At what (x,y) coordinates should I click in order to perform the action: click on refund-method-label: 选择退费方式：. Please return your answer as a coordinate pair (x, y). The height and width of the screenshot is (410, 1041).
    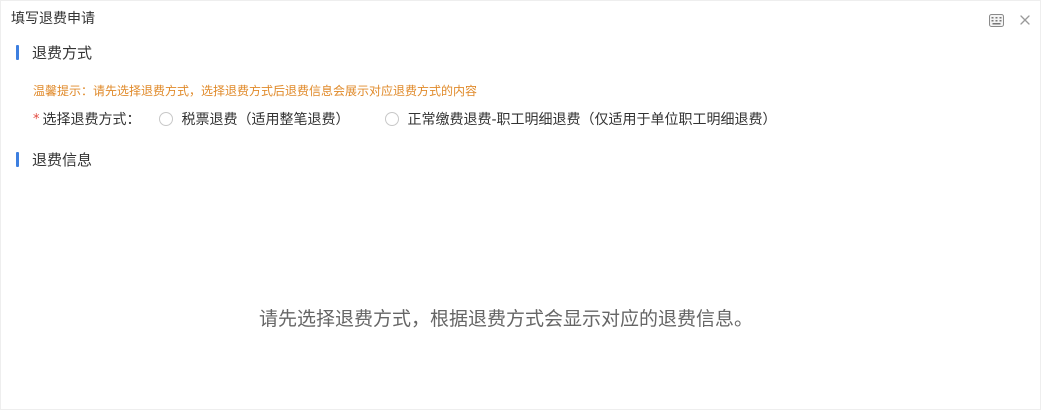
    Looking at the image, I should click on (91, 120).